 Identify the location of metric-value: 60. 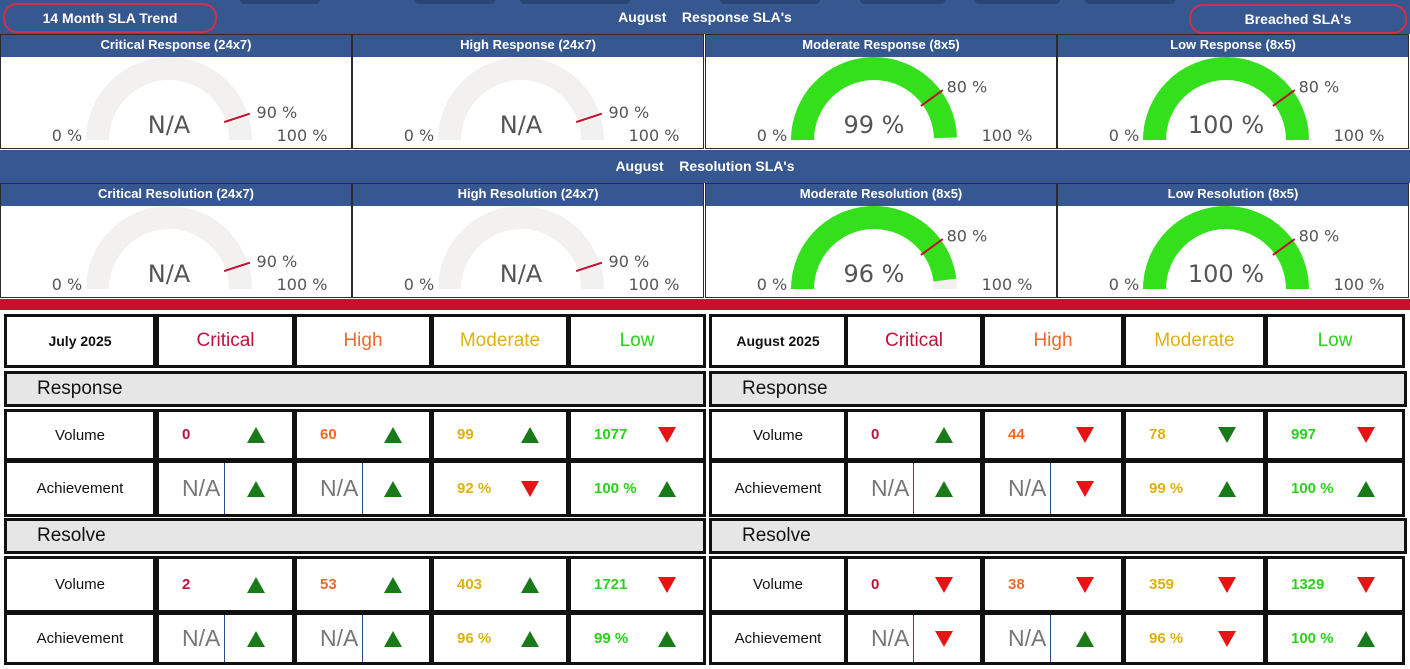
(328, 434).